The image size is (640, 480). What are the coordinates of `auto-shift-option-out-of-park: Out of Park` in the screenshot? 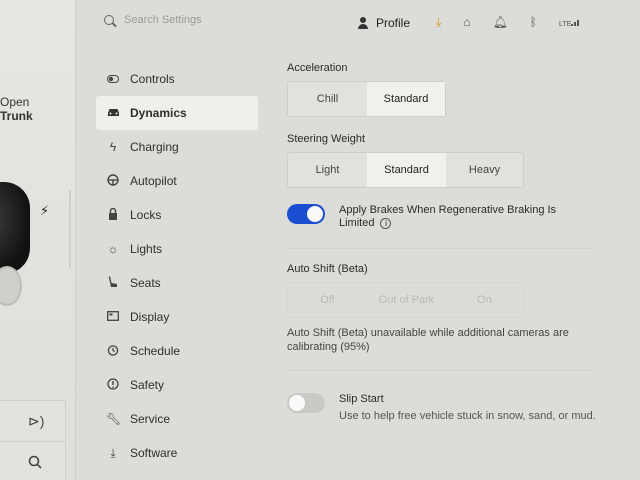 It's located at (406, 300).